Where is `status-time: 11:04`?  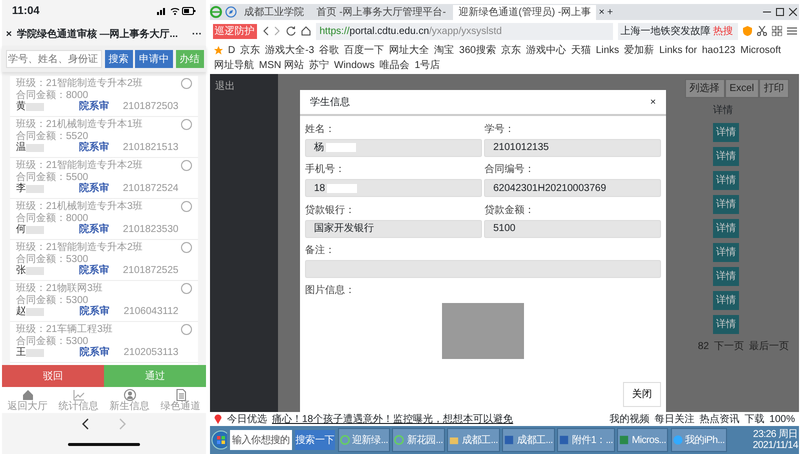
status-time: 11:04 is located at coordinates (26, 11).